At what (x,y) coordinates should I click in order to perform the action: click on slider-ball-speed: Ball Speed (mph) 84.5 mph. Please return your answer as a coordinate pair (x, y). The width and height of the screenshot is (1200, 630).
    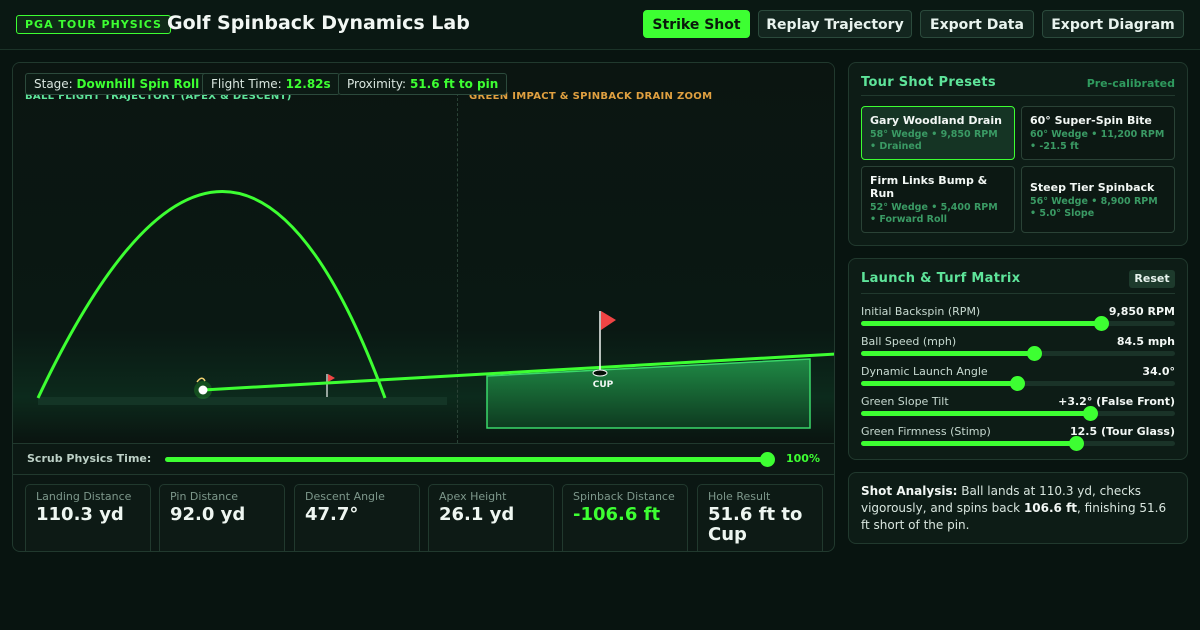
    Looking at the image, I should click on (1018, 350).